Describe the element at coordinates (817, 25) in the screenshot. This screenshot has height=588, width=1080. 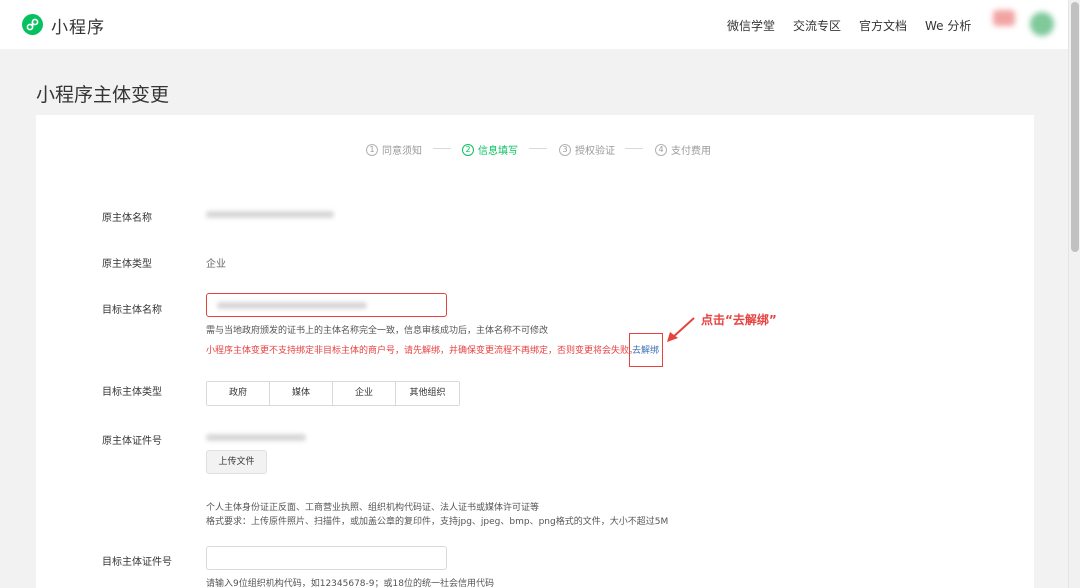
I see `nav-community: 交流专区` at that location.